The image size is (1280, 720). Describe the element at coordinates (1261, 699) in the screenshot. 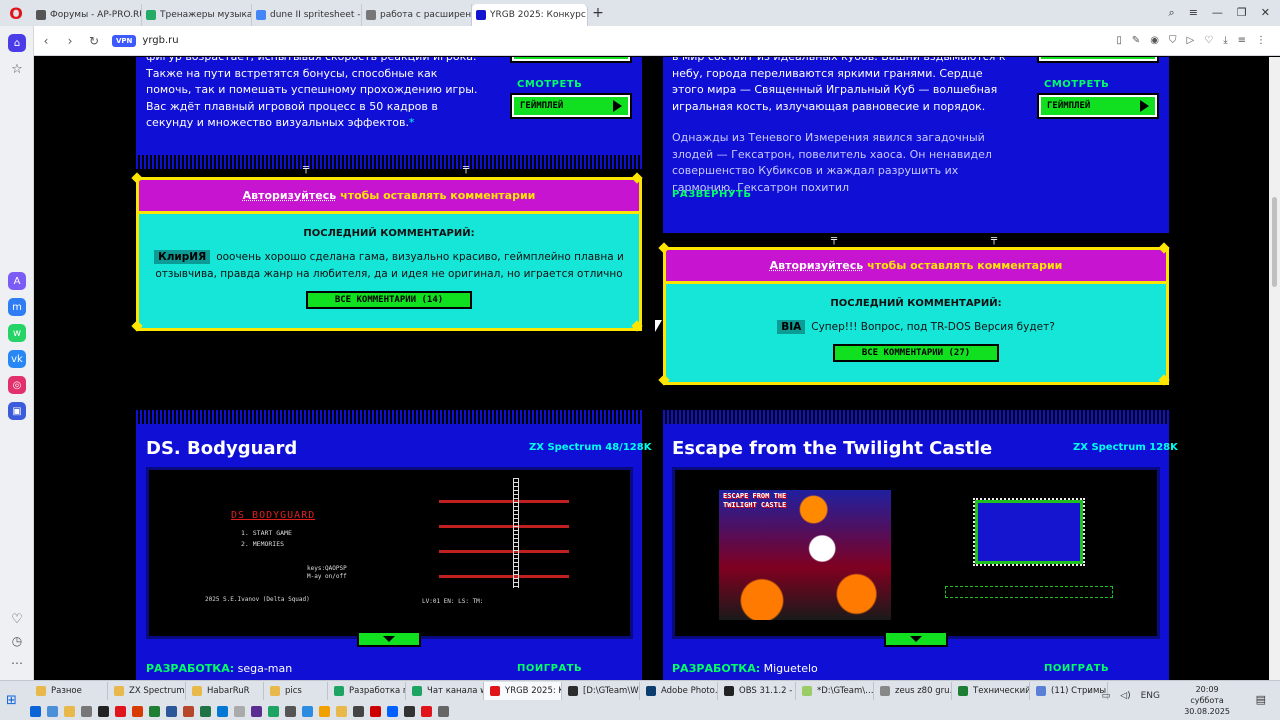

I see `notifications-icon: ▤` at that location.